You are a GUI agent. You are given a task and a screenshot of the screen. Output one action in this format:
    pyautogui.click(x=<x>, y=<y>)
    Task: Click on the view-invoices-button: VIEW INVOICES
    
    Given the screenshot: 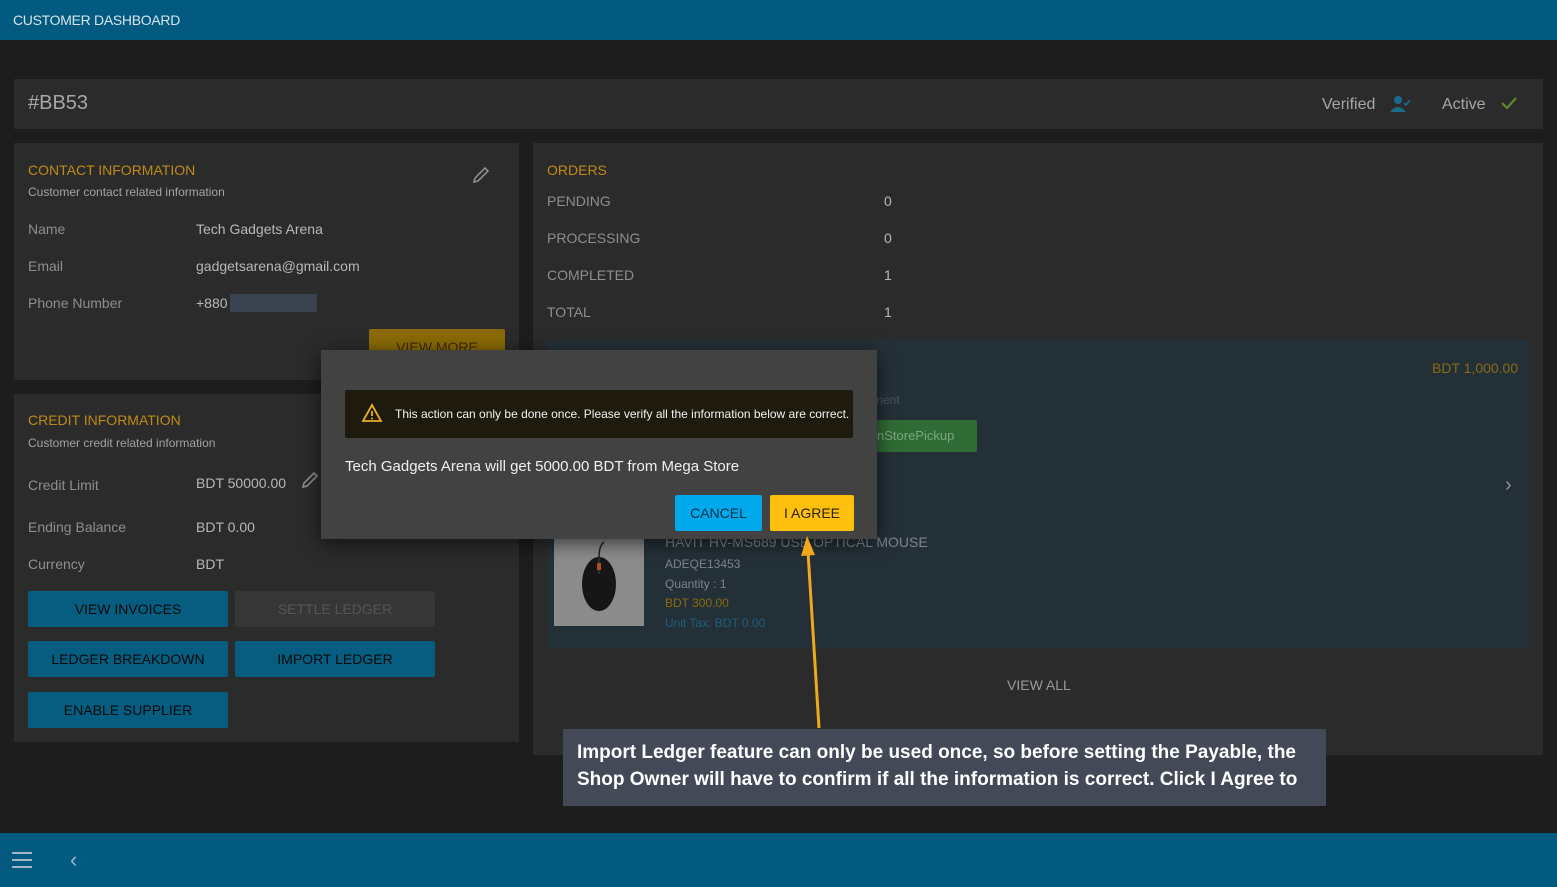 What is the action you would take?
    pyautogui.click(x=128, y=609)
    